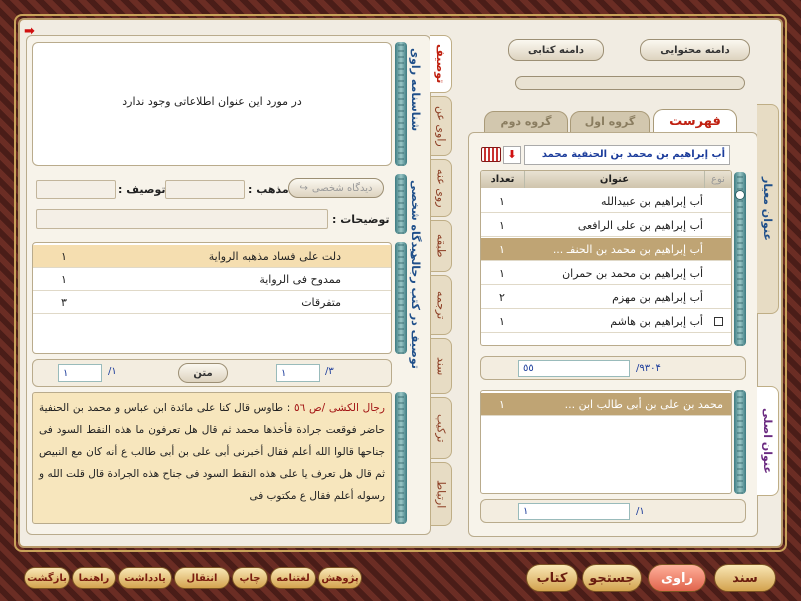  What do you see at coordinates (300, 279) in the screenshot?
I see `desc-text: ممدوح فی الروایة` at bounding box center [300, 279].